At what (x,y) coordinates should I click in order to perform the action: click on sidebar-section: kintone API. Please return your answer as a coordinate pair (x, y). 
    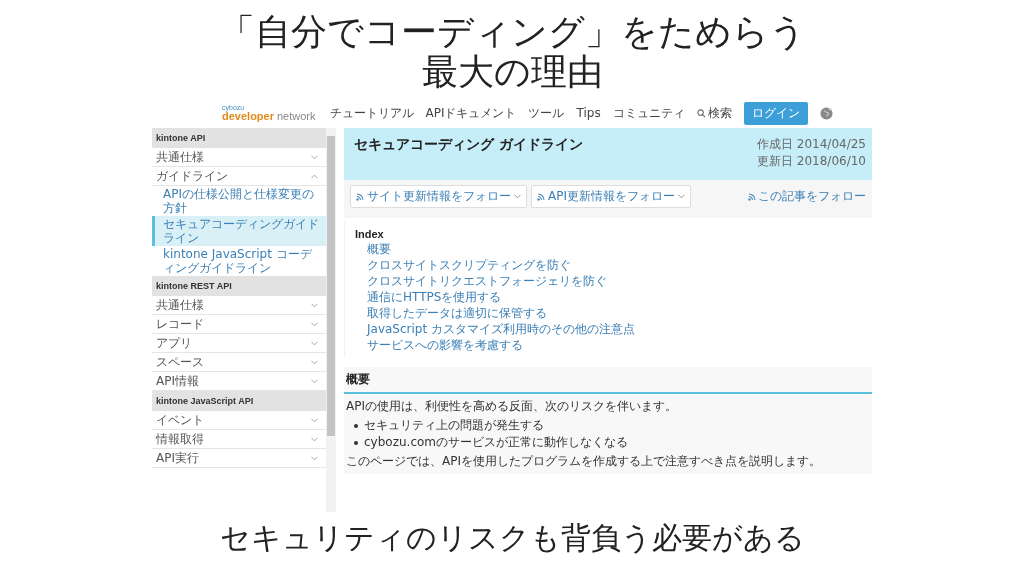
    Looking at the image, I should click on (239, 138).